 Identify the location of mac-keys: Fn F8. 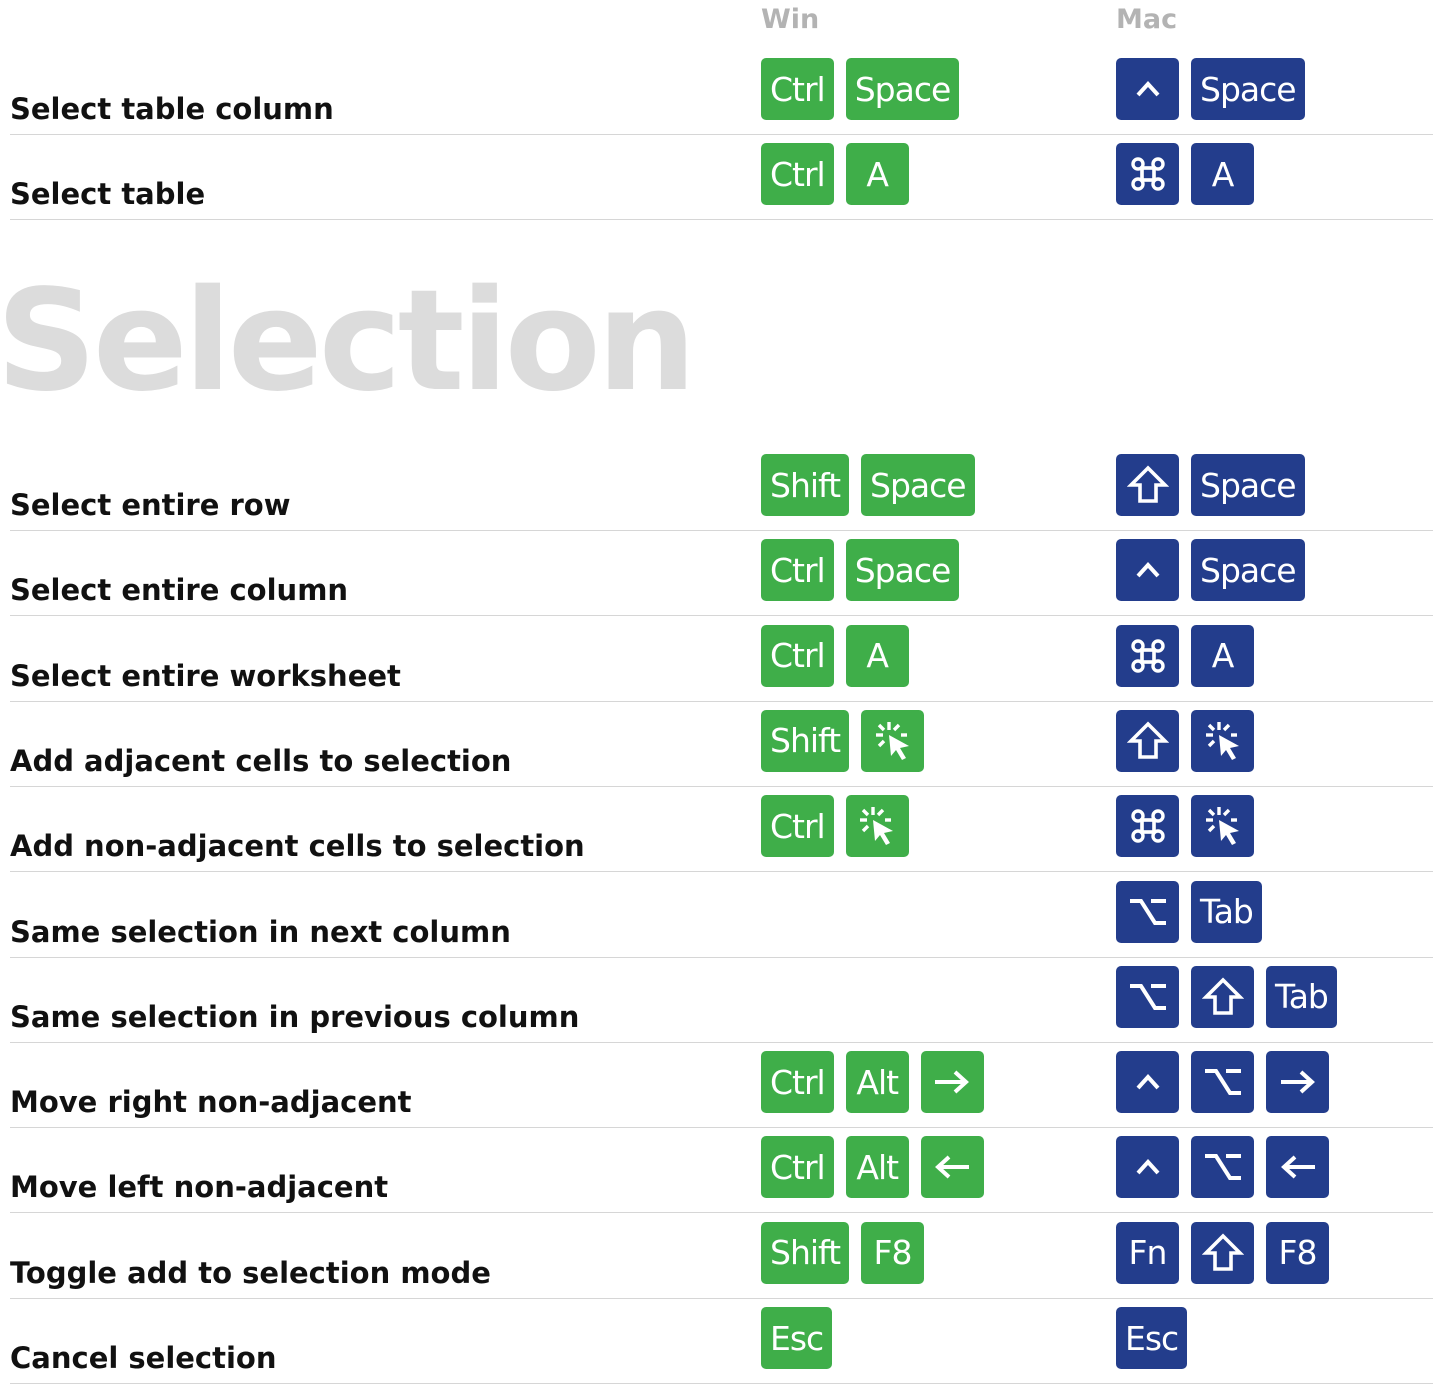
(1222, 1252).